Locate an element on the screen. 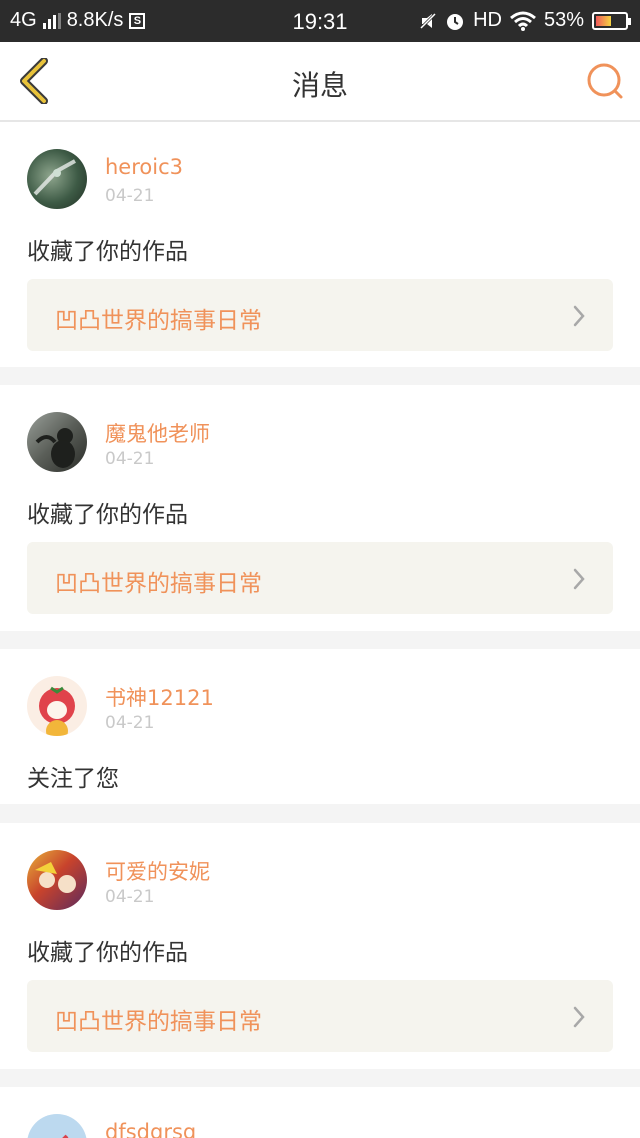 The image size is (640, 1138). status-right: HD 53% is located at coordinates (525, 20).